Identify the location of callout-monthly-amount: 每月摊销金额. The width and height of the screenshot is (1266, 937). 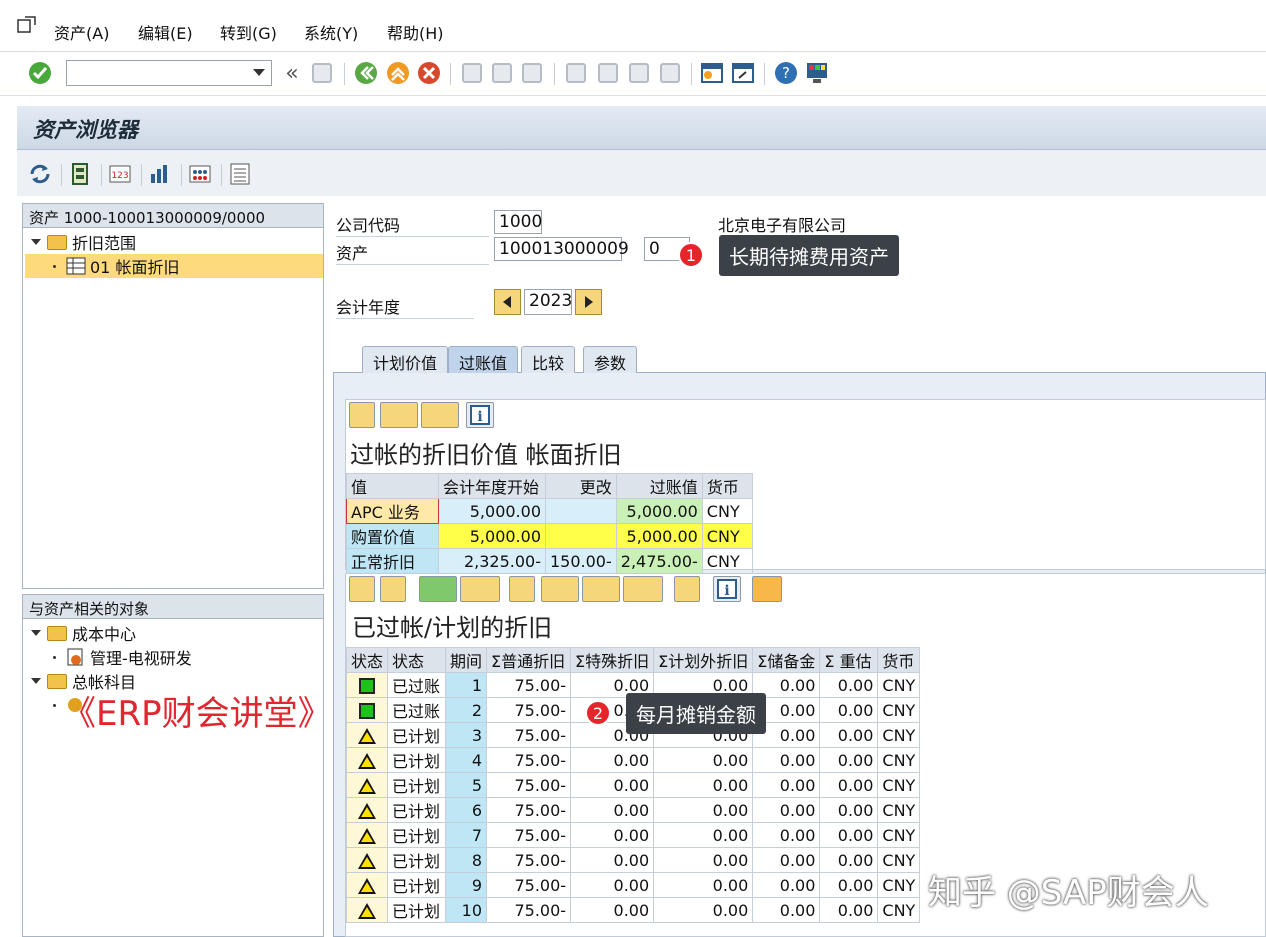
(696, 713).